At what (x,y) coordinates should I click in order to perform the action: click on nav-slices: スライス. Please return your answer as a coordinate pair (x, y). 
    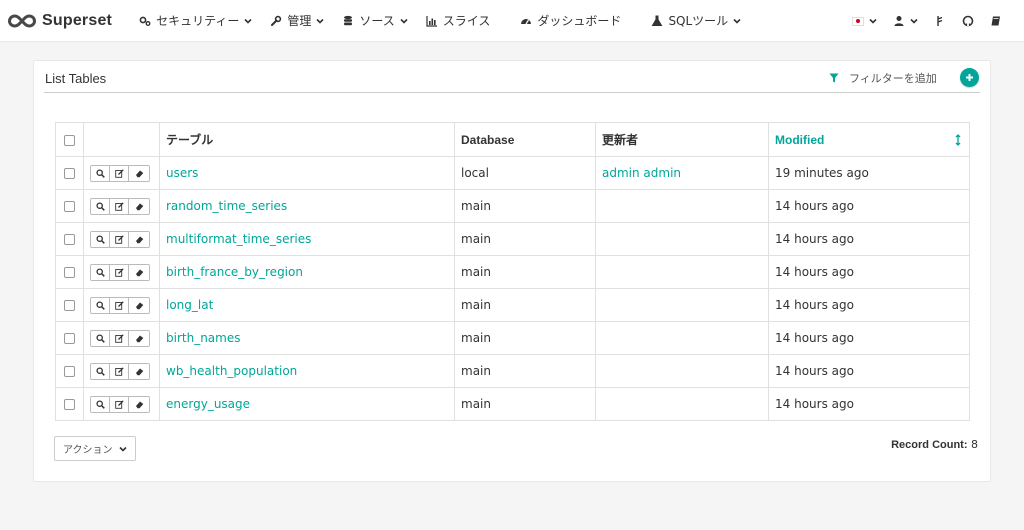
    Looking at the image, I should click on (458, 21).